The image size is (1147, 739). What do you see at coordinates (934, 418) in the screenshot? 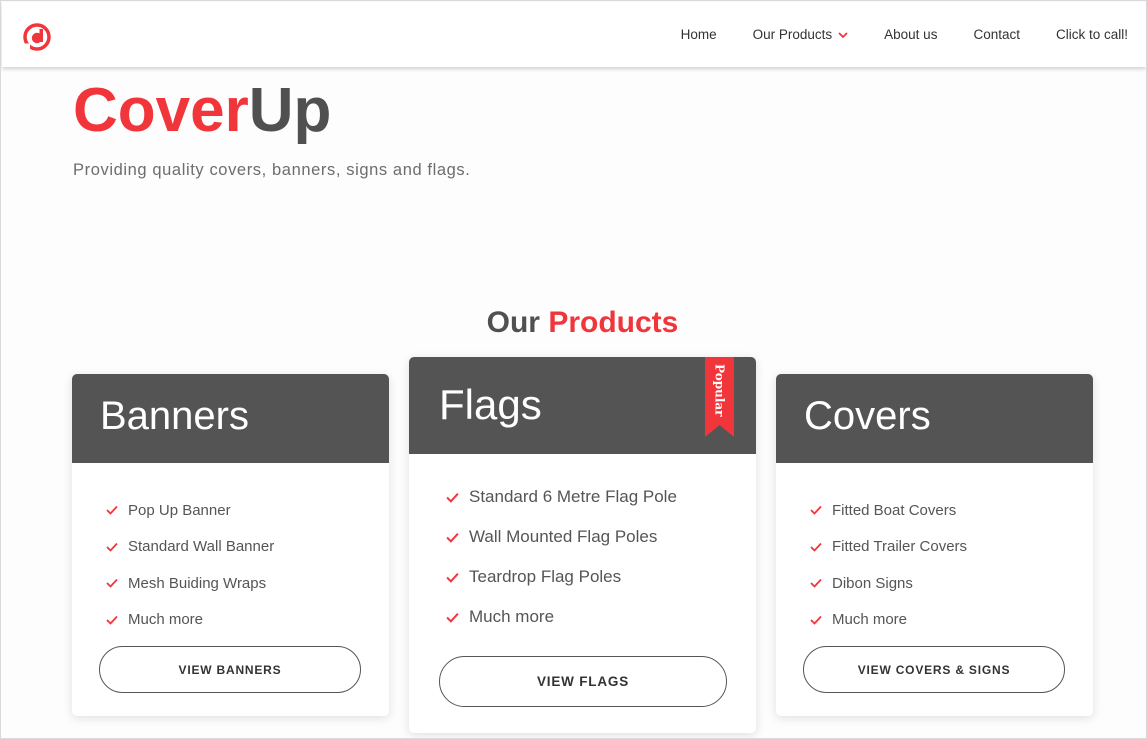
I see `card-header: Covers` at bounding box center [934, 418].